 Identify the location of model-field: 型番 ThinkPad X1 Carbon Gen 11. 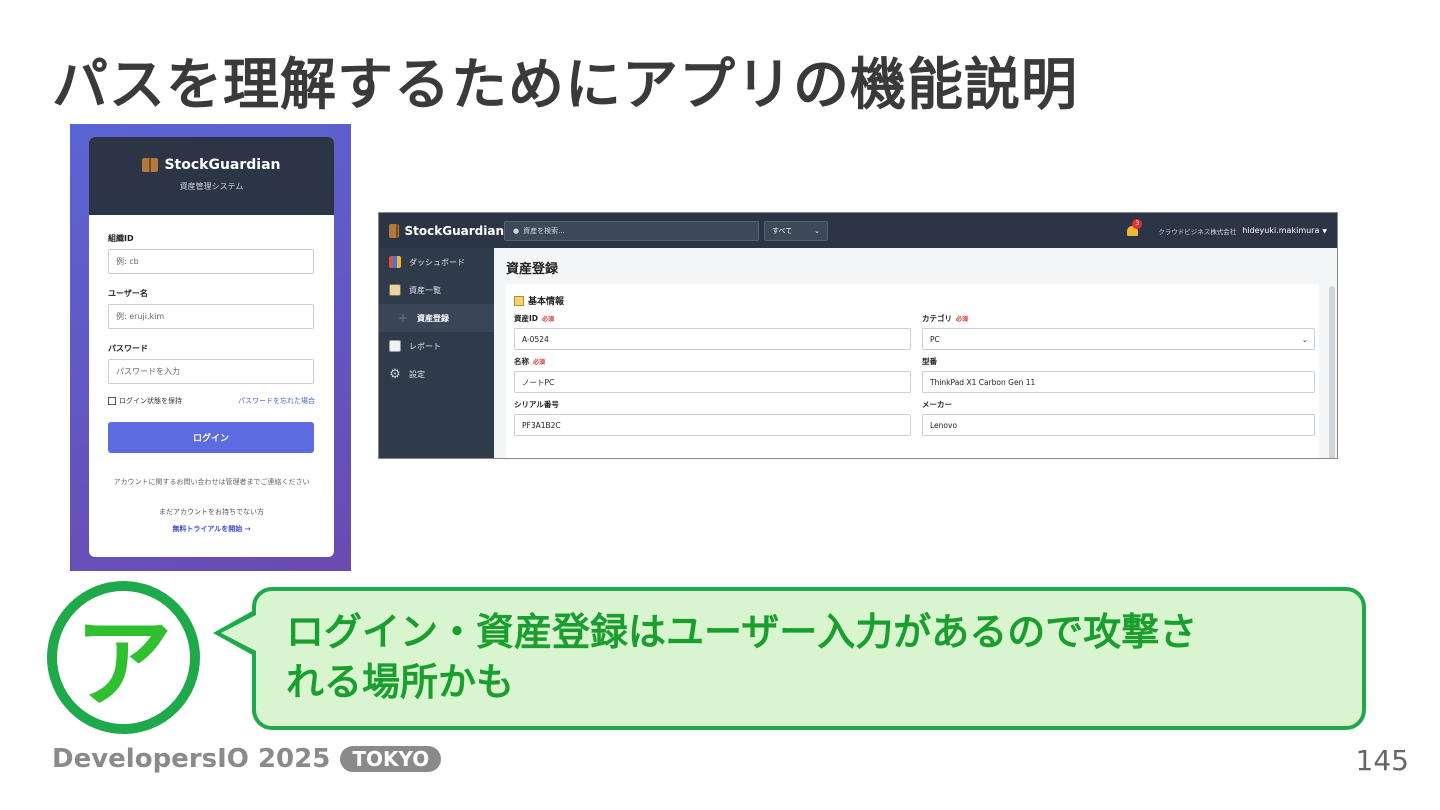
(1118, 377).